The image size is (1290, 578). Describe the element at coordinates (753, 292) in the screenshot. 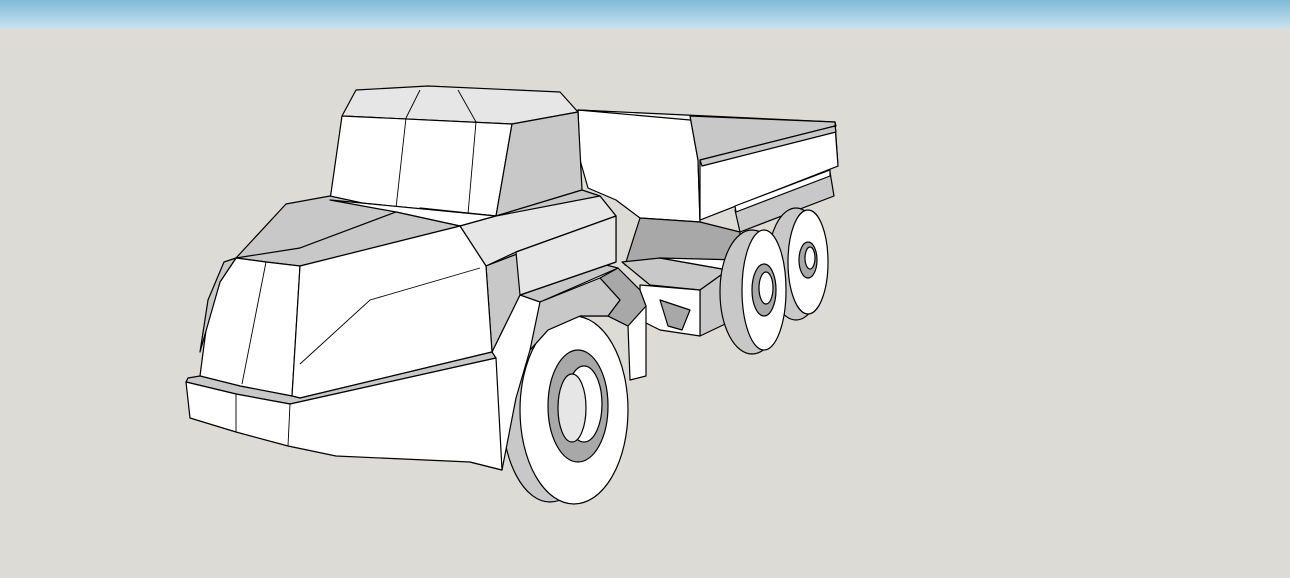

I see `middle-rear-wheel` at that location.